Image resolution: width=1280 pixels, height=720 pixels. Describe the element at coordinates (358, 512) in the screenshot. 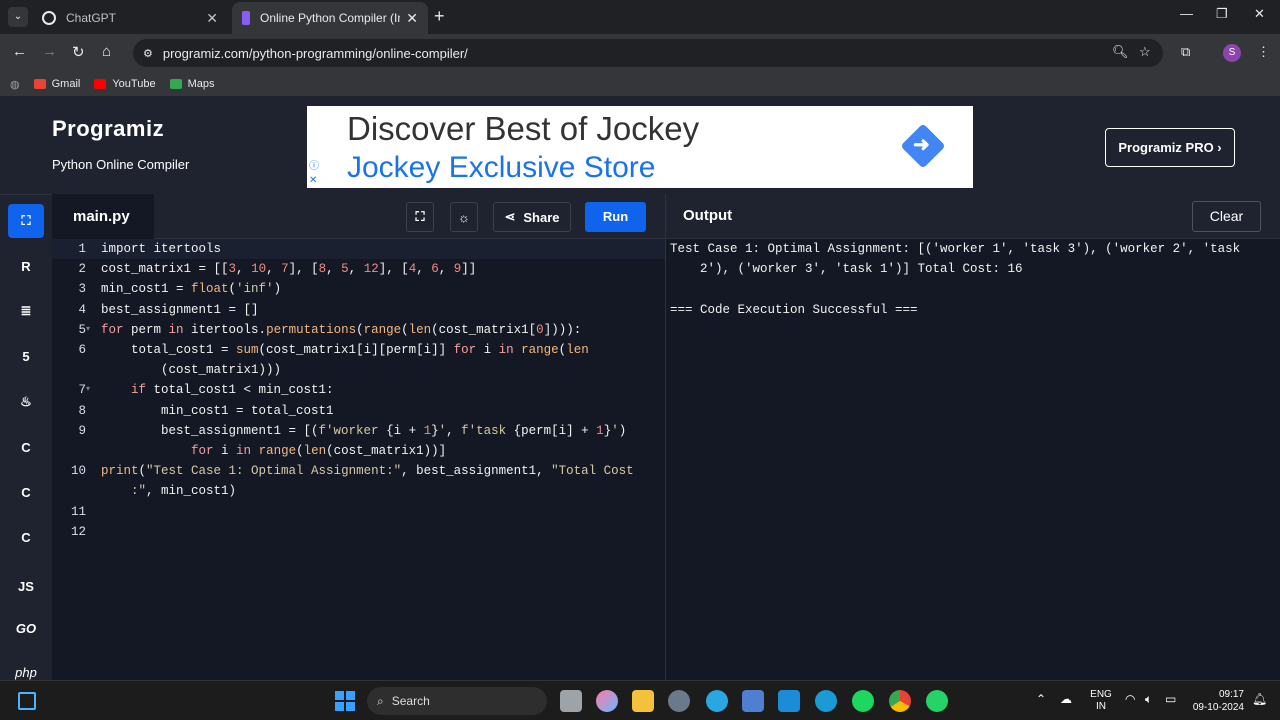

I see `code-line: 11` at that location.